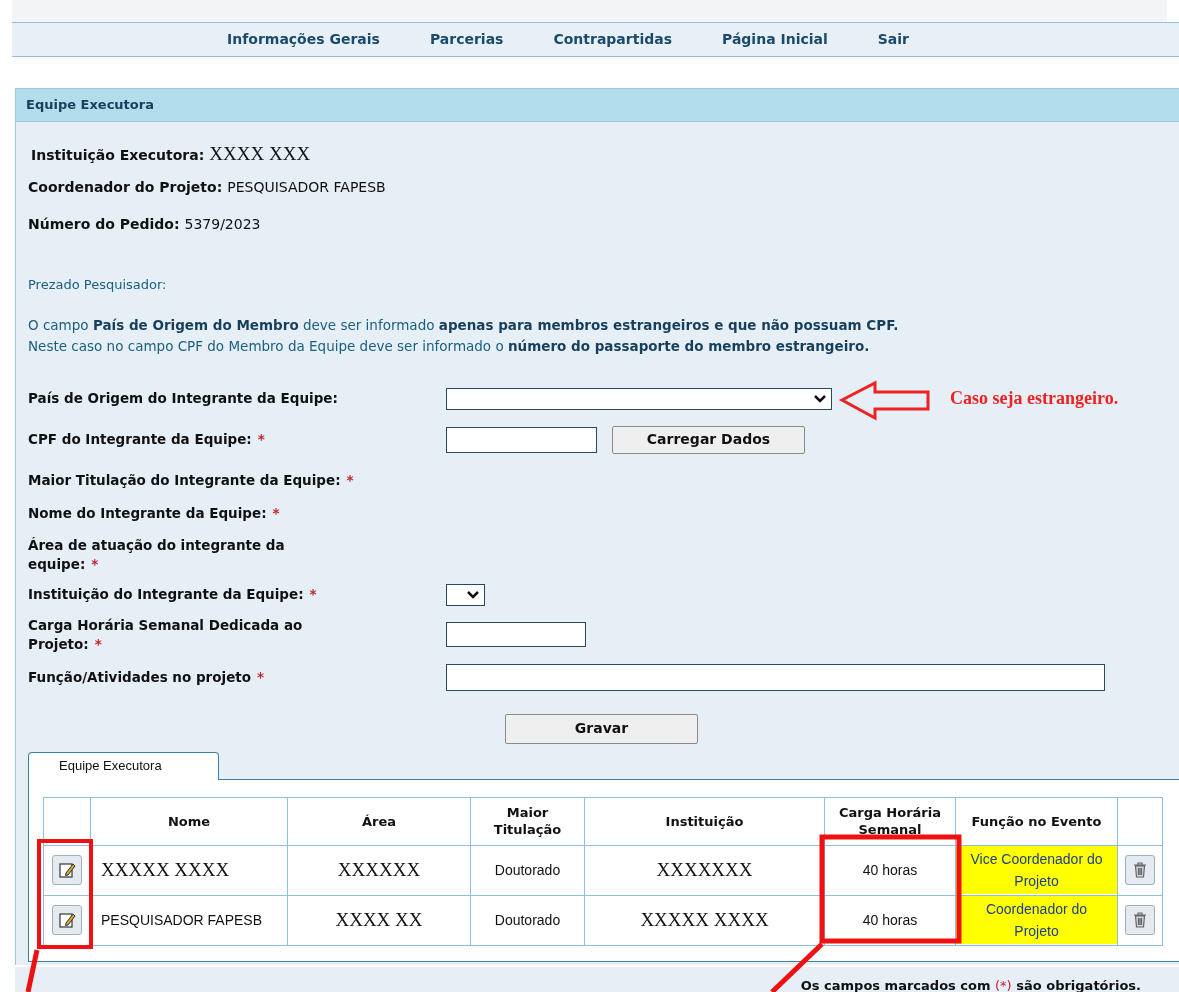  Describe the element at coordinates (601, 728) in the screenshot. I see `save-button: Gravar` at that location.